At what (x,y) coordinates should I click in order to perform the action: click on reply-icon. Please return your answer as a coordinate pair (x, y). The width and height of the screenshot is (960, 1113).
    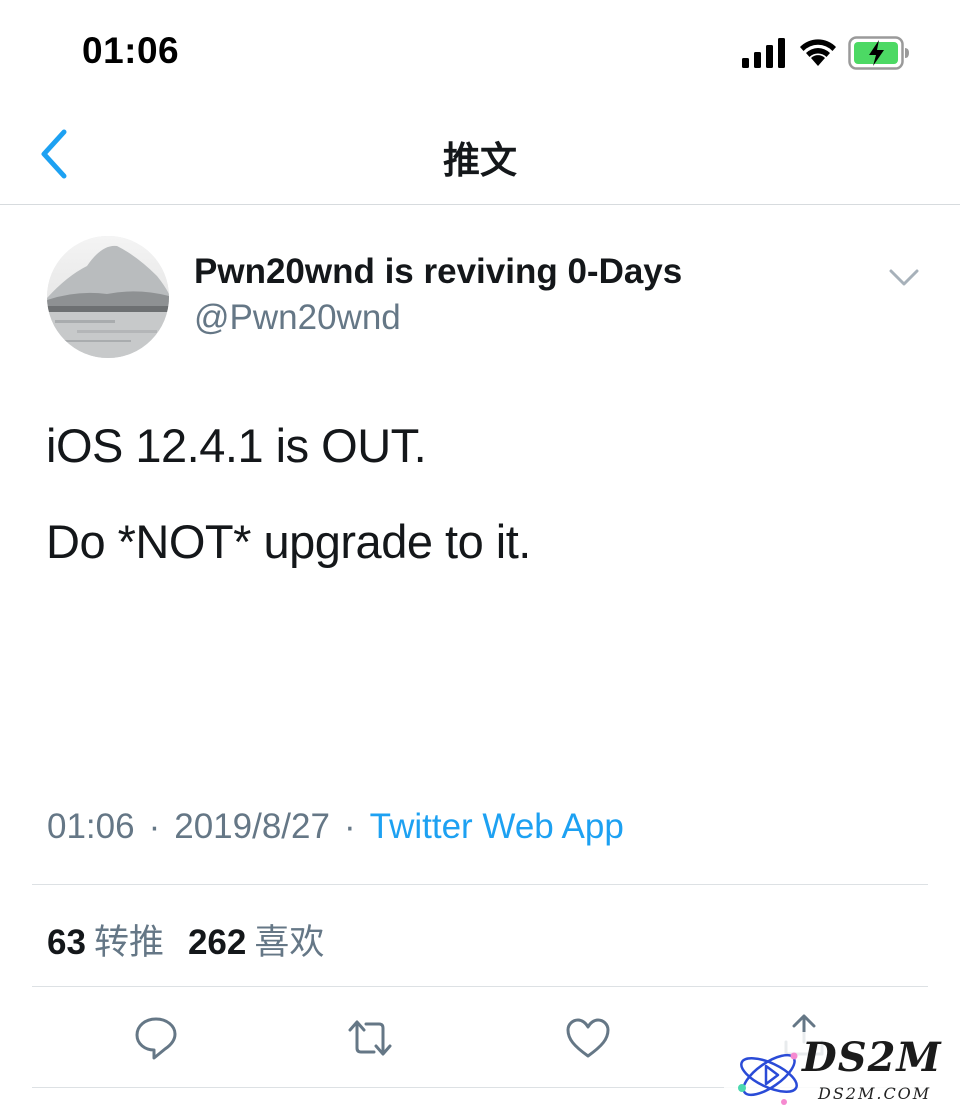
    Looking at the image, I should click on (156, 1038).